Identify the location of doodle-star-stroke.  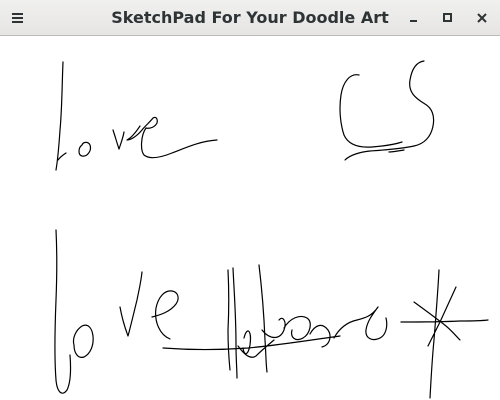
(444, 334).